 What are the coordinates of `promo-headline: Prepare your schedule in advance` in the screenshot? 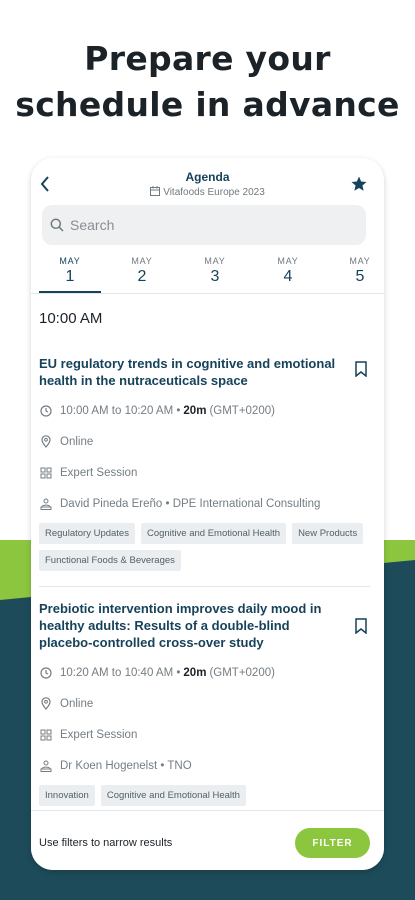 It's located at (207, 82).